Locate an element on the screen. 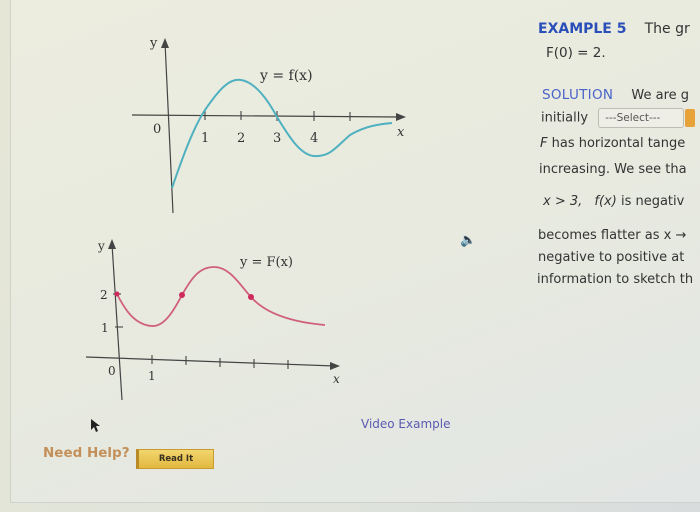 This screenshot has width=700, height=512. f-x-axis-label: x is located at coordinates (401, 132).